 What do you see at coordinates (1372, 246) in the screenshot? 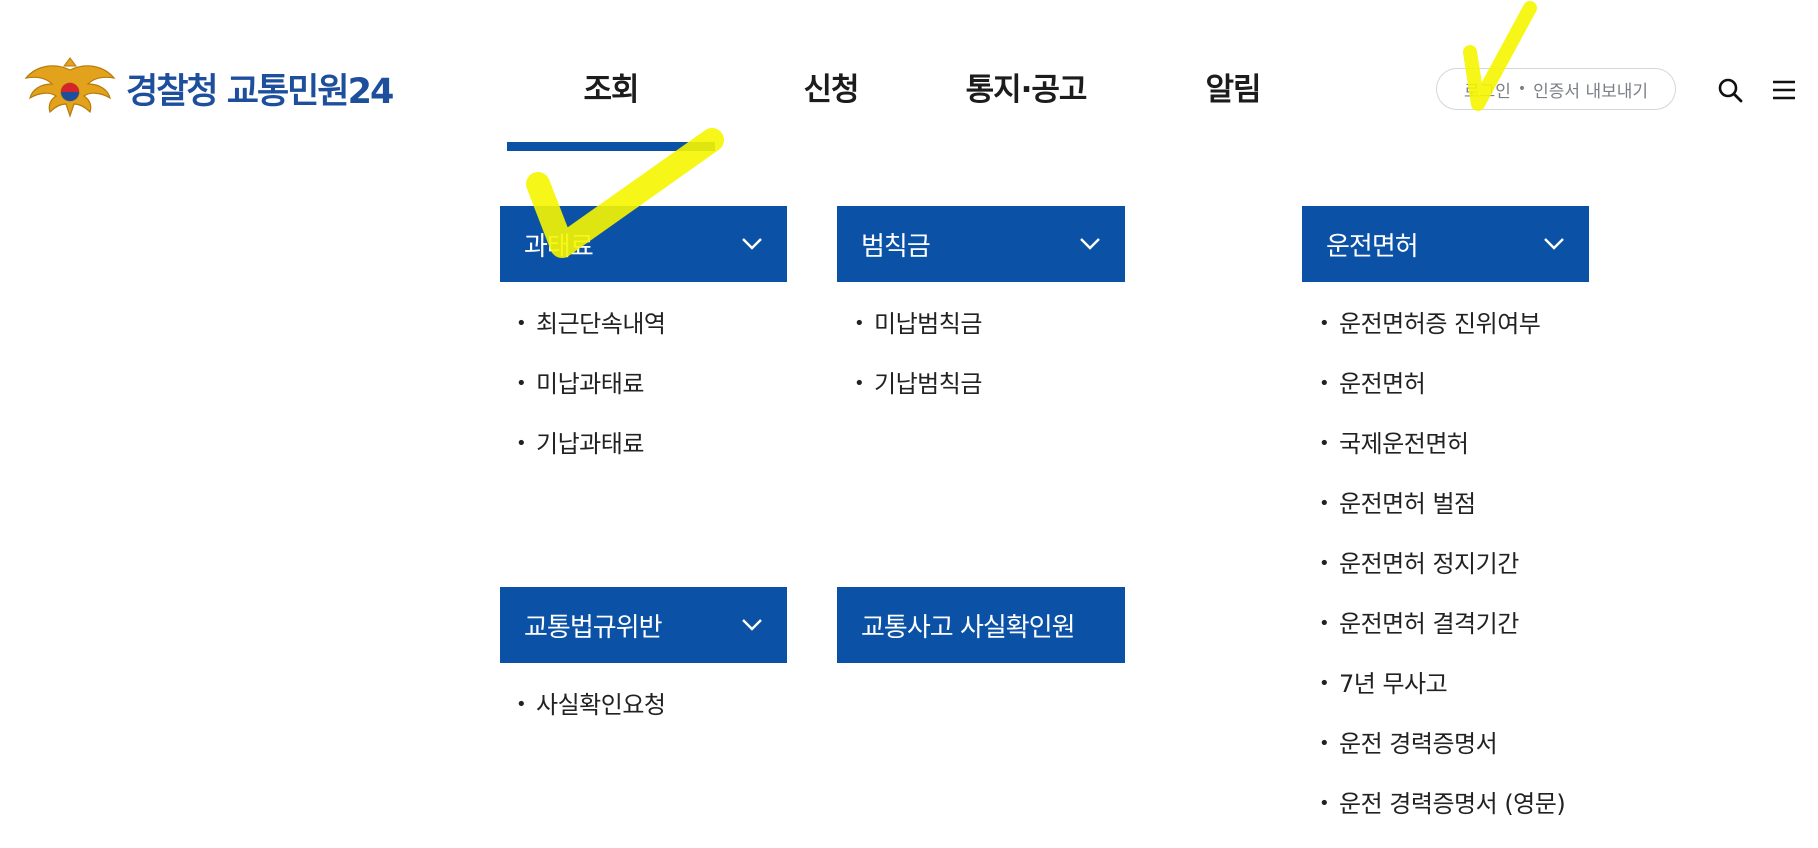
I see `category-title: 운전면허` at bounding box center [1372, 246].